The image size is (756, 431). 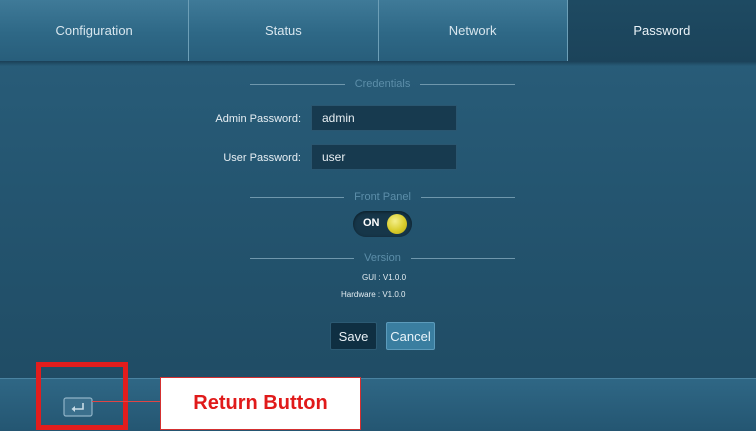 What do you see at coordinates (397, 224) in the screenshot?
I see `toggle-knob` at bounding box center [397, 224].